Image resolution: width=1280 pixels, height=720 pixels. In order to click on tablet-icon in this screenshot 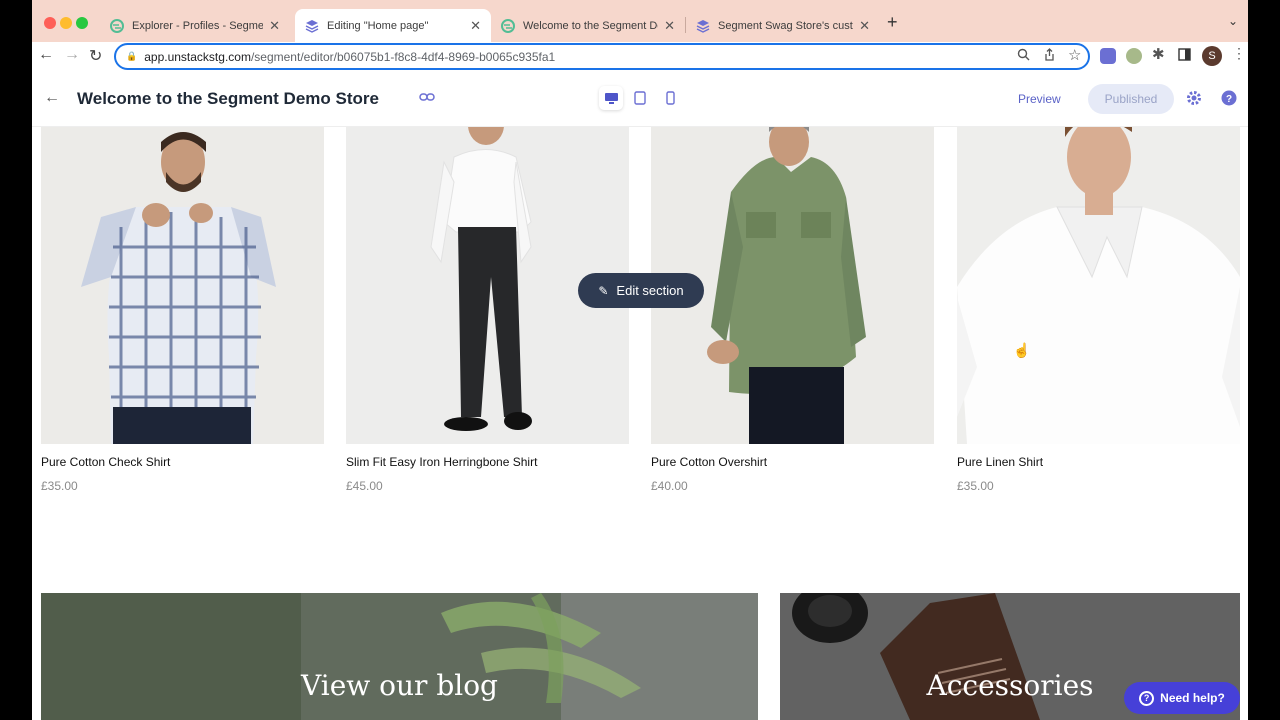, I will do `click(640, 98)`.